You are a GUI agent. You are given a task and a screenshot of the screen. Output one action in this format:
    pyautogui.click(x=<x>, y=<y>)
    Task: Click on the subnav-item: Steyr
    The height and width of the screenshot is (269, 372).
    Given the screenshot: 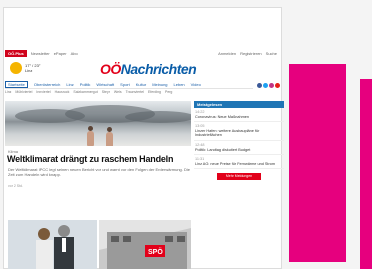 What is the action you would take?
    pyautogui.click(x=106, y=93)
    